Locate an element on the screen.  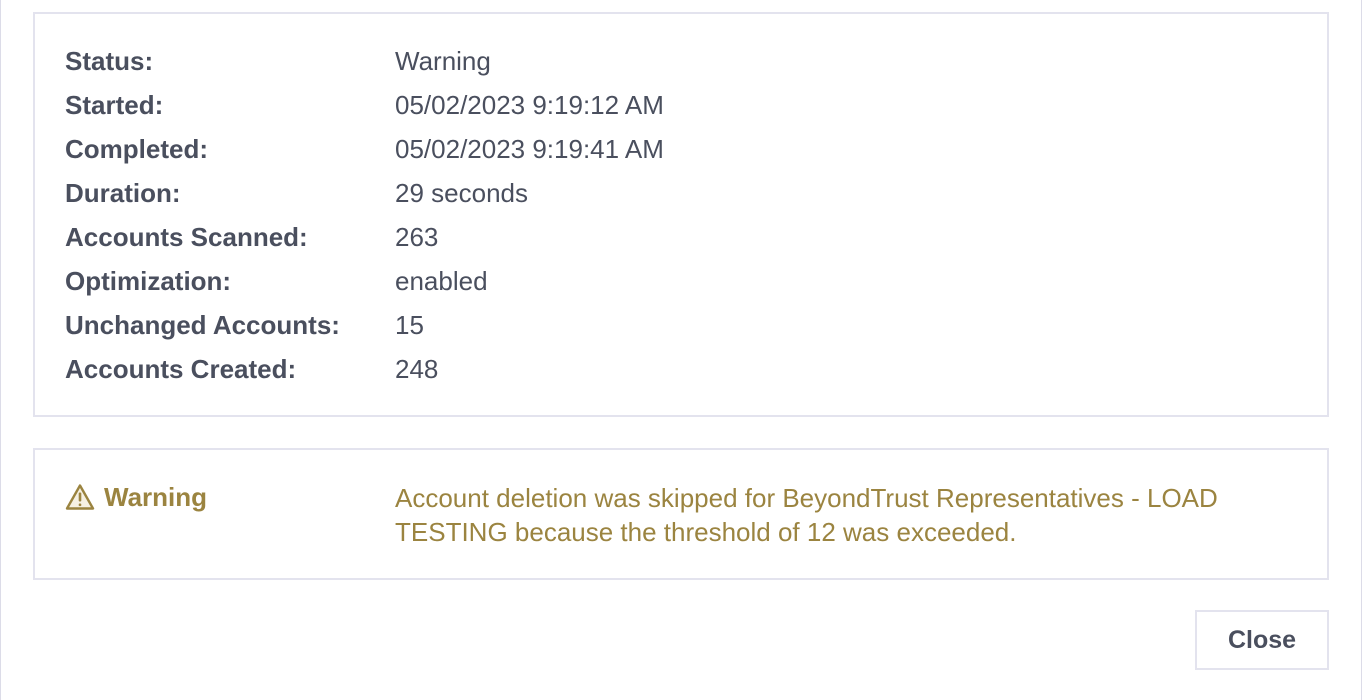
close-button: Close is located at coordinates (1262, 640).